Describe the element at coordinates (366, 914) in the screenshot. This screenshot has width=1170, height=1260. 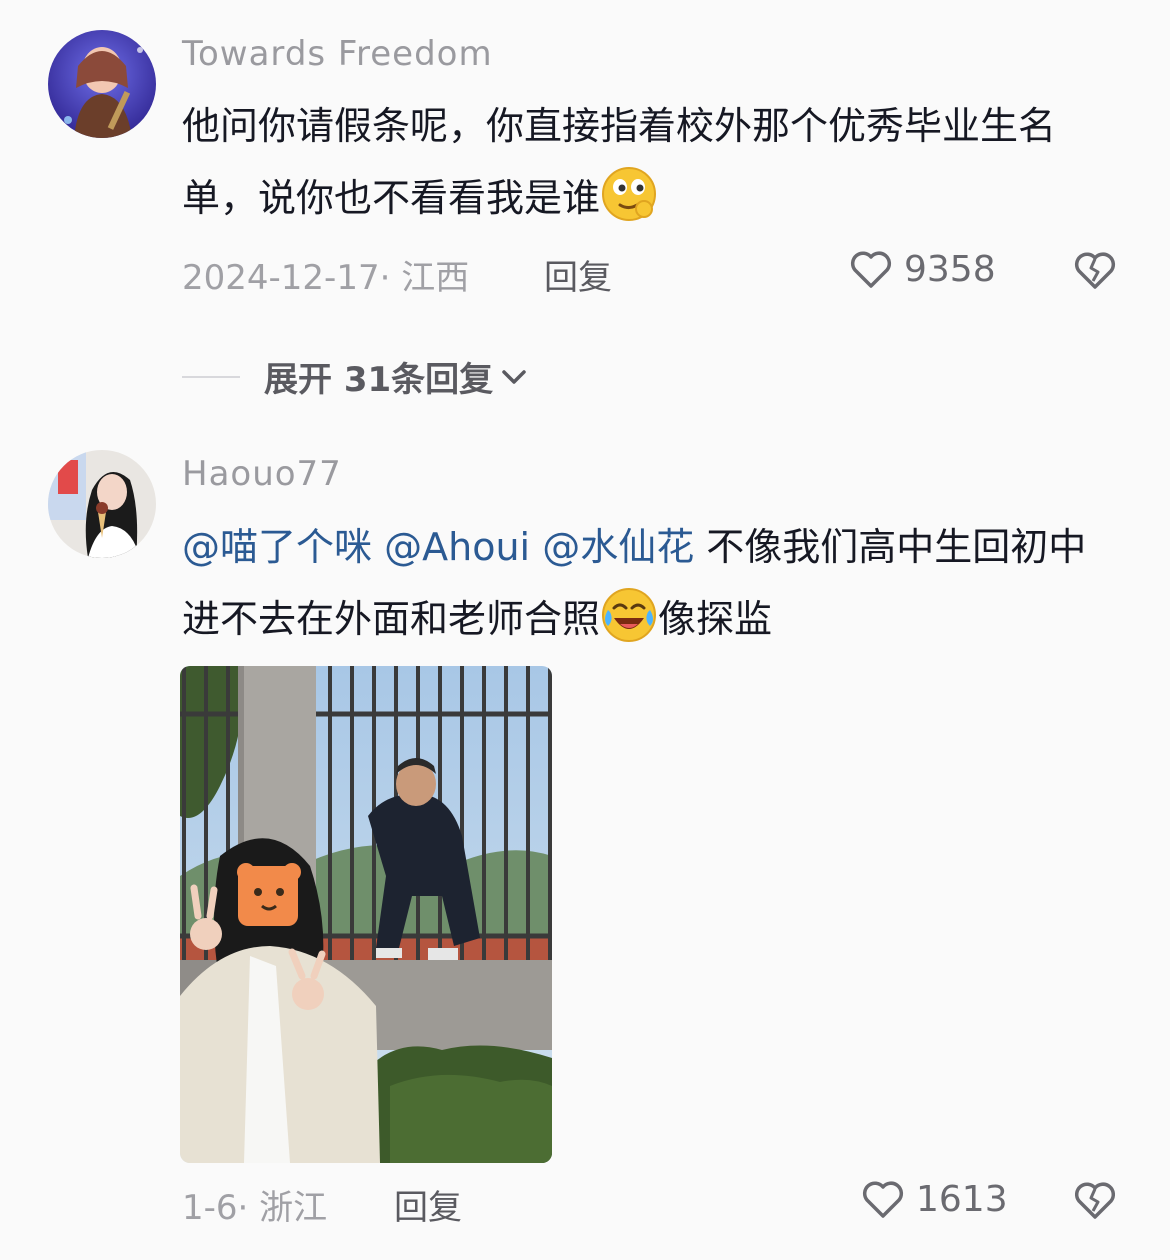
I see `comment-photo` at that location.